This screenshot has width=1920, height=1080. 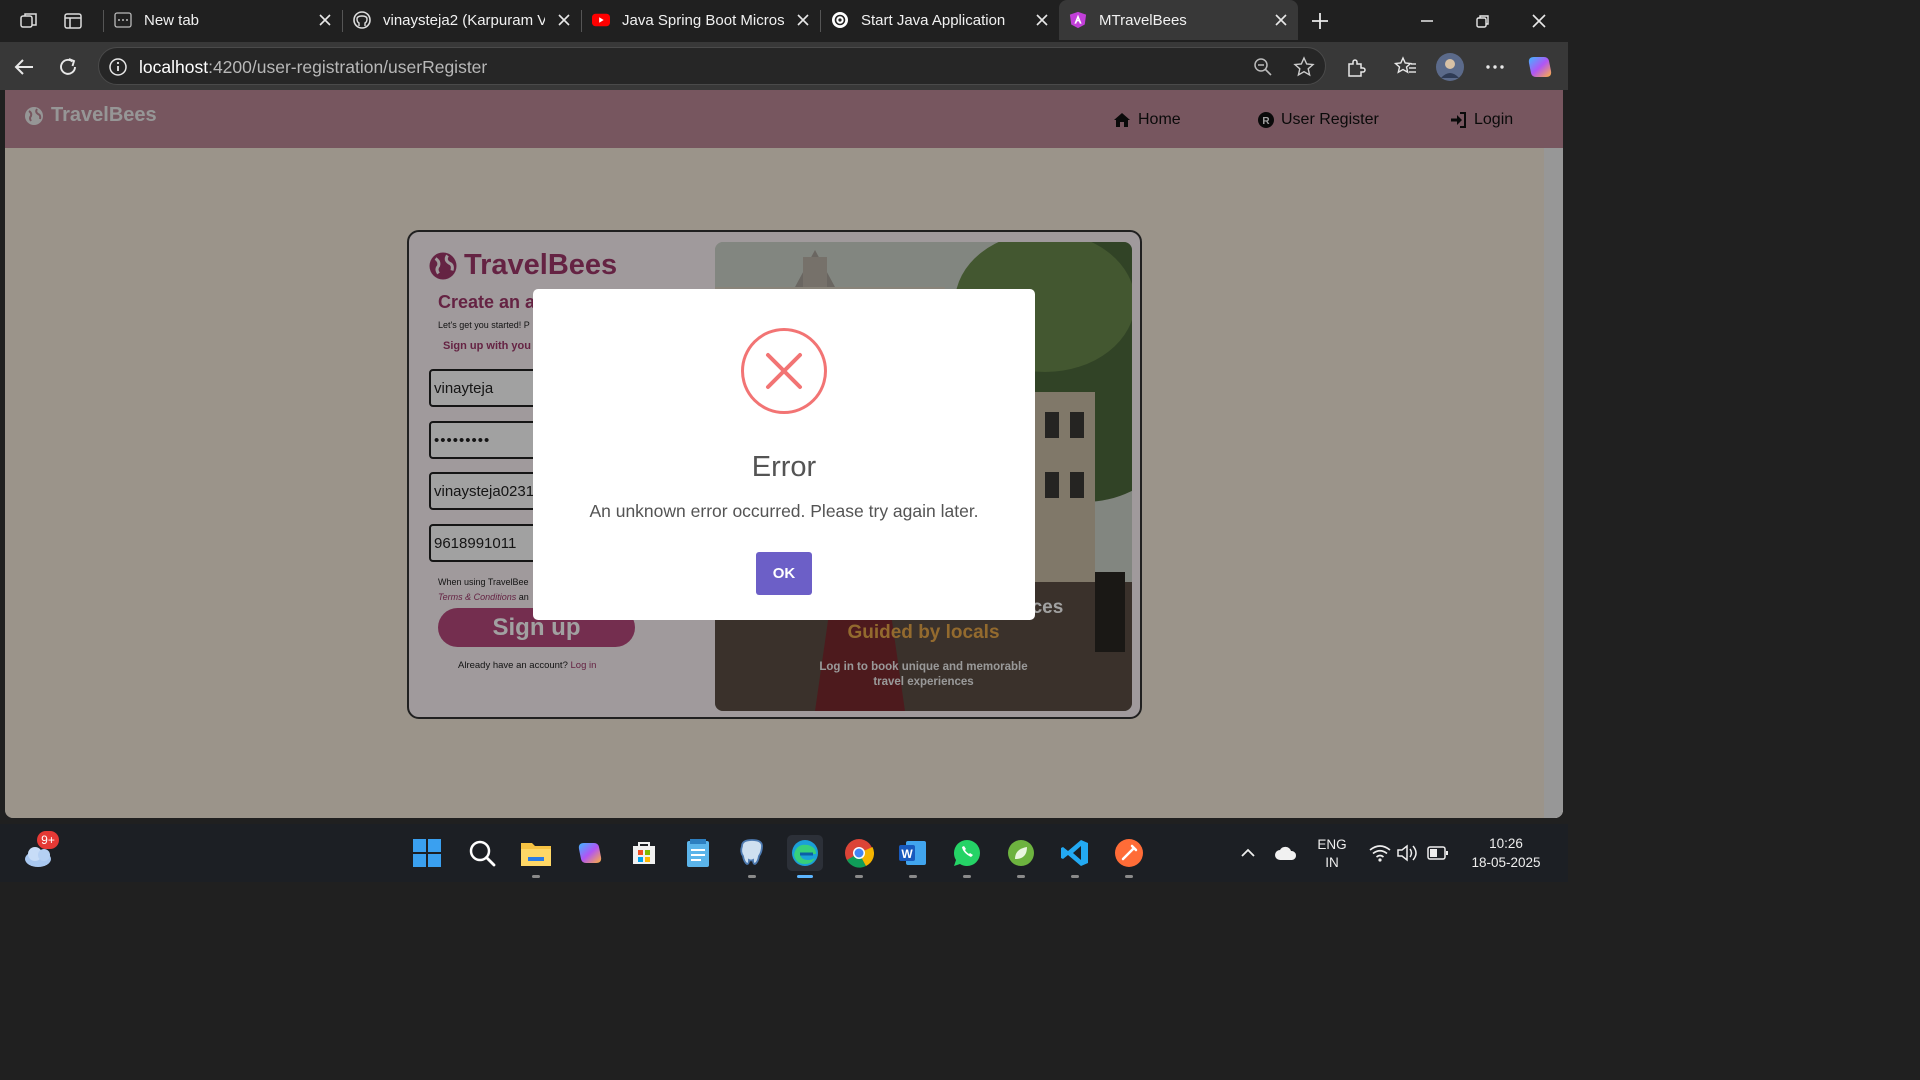 I want to click on taskbar-whatsapp, so click(x=967, y=856).